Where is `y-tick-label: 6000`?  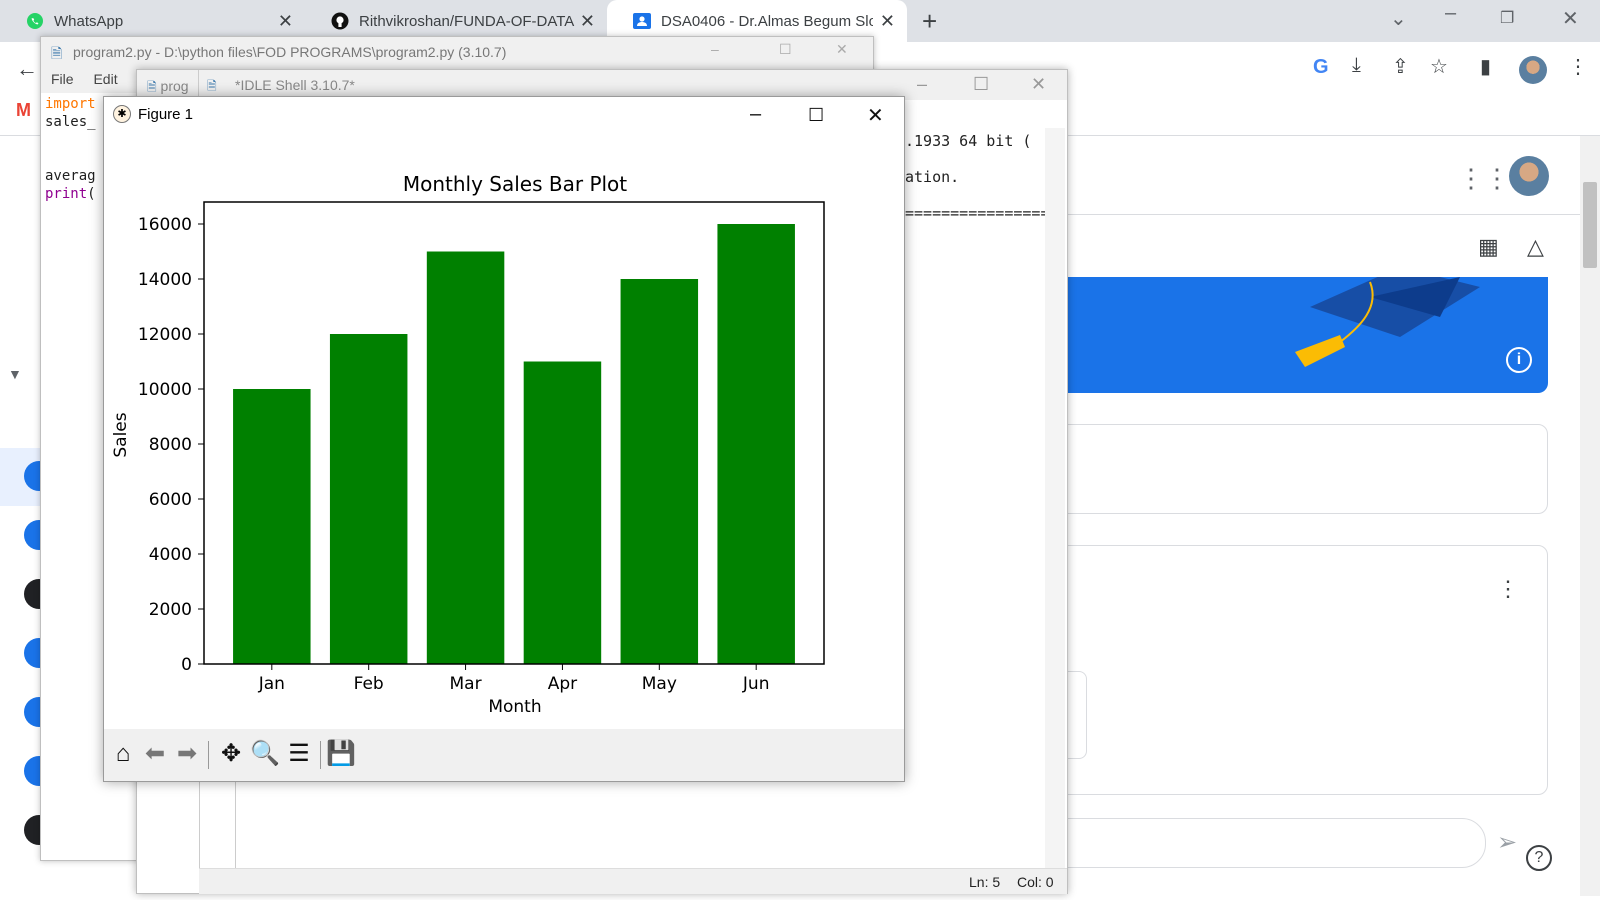 y-tick-label: 6000 is located at coordinates (170, 500).